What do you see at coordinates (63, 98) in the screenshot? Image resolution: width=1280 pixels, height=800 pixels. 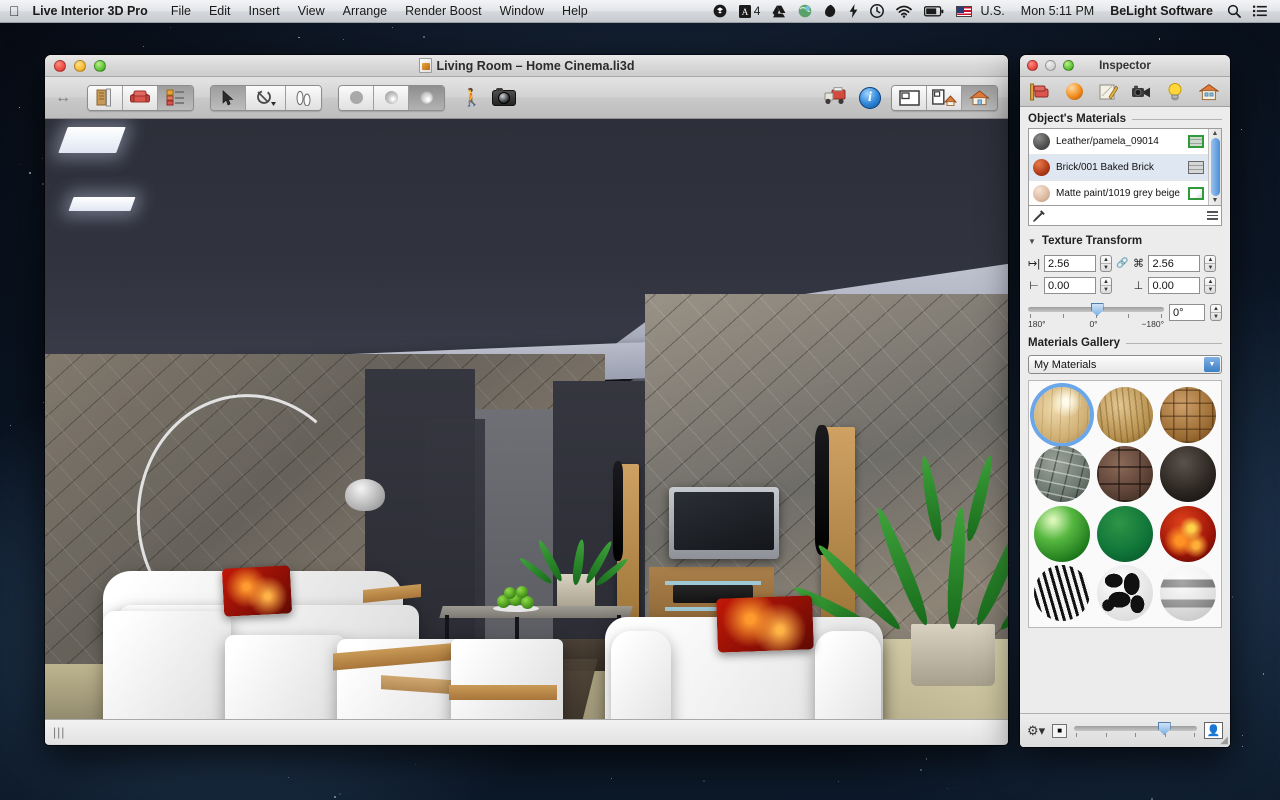 I see `horizontal-arrows-icon: ↔` at bounding box center [63, 98].